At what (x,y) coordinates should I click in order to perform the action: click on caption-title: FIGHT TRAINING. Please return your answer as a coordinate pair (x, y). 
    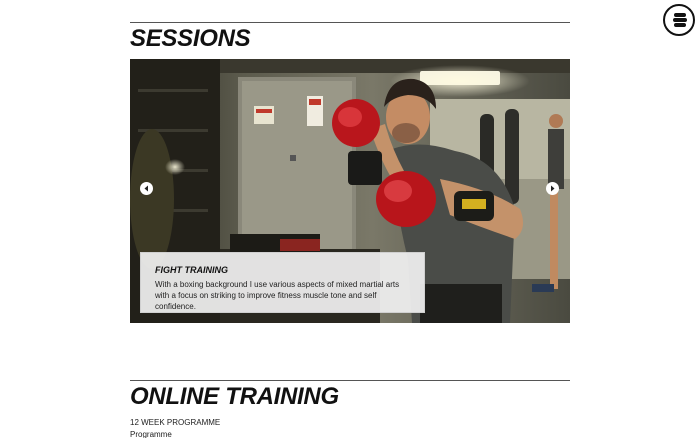
    Looking at the image, I should click on (191, 270).